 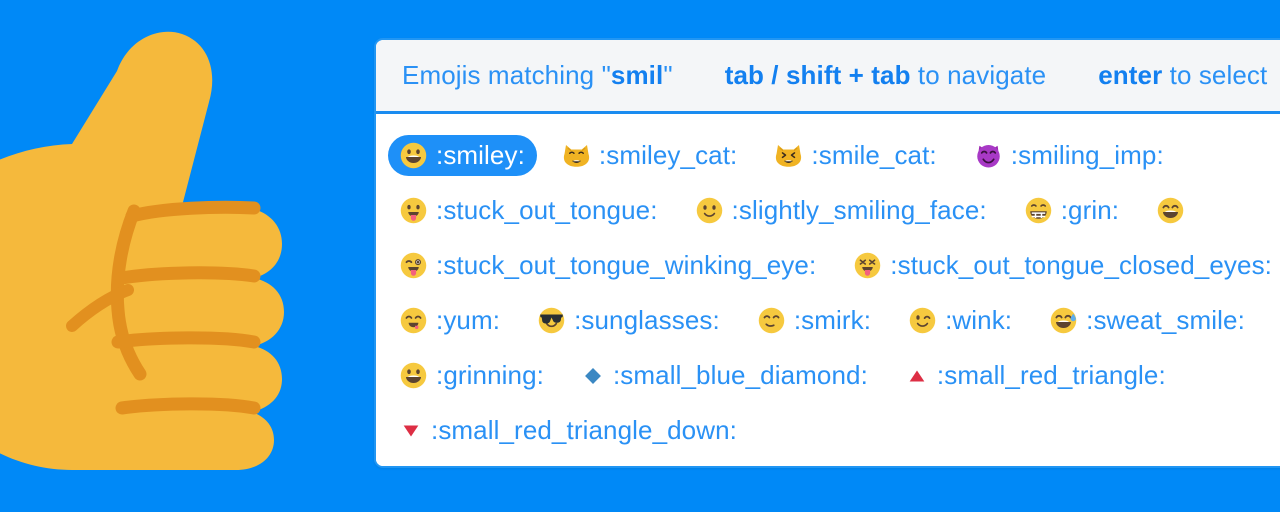 I want to click on matching-hint: Emojis matching "smil", so click(x=537, y=75).